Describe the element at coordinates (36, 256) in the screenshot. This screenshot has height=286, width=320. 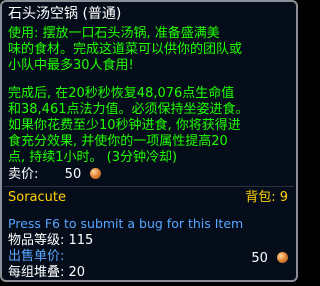
I see `unit-price-label: 出售单价:` at that location.